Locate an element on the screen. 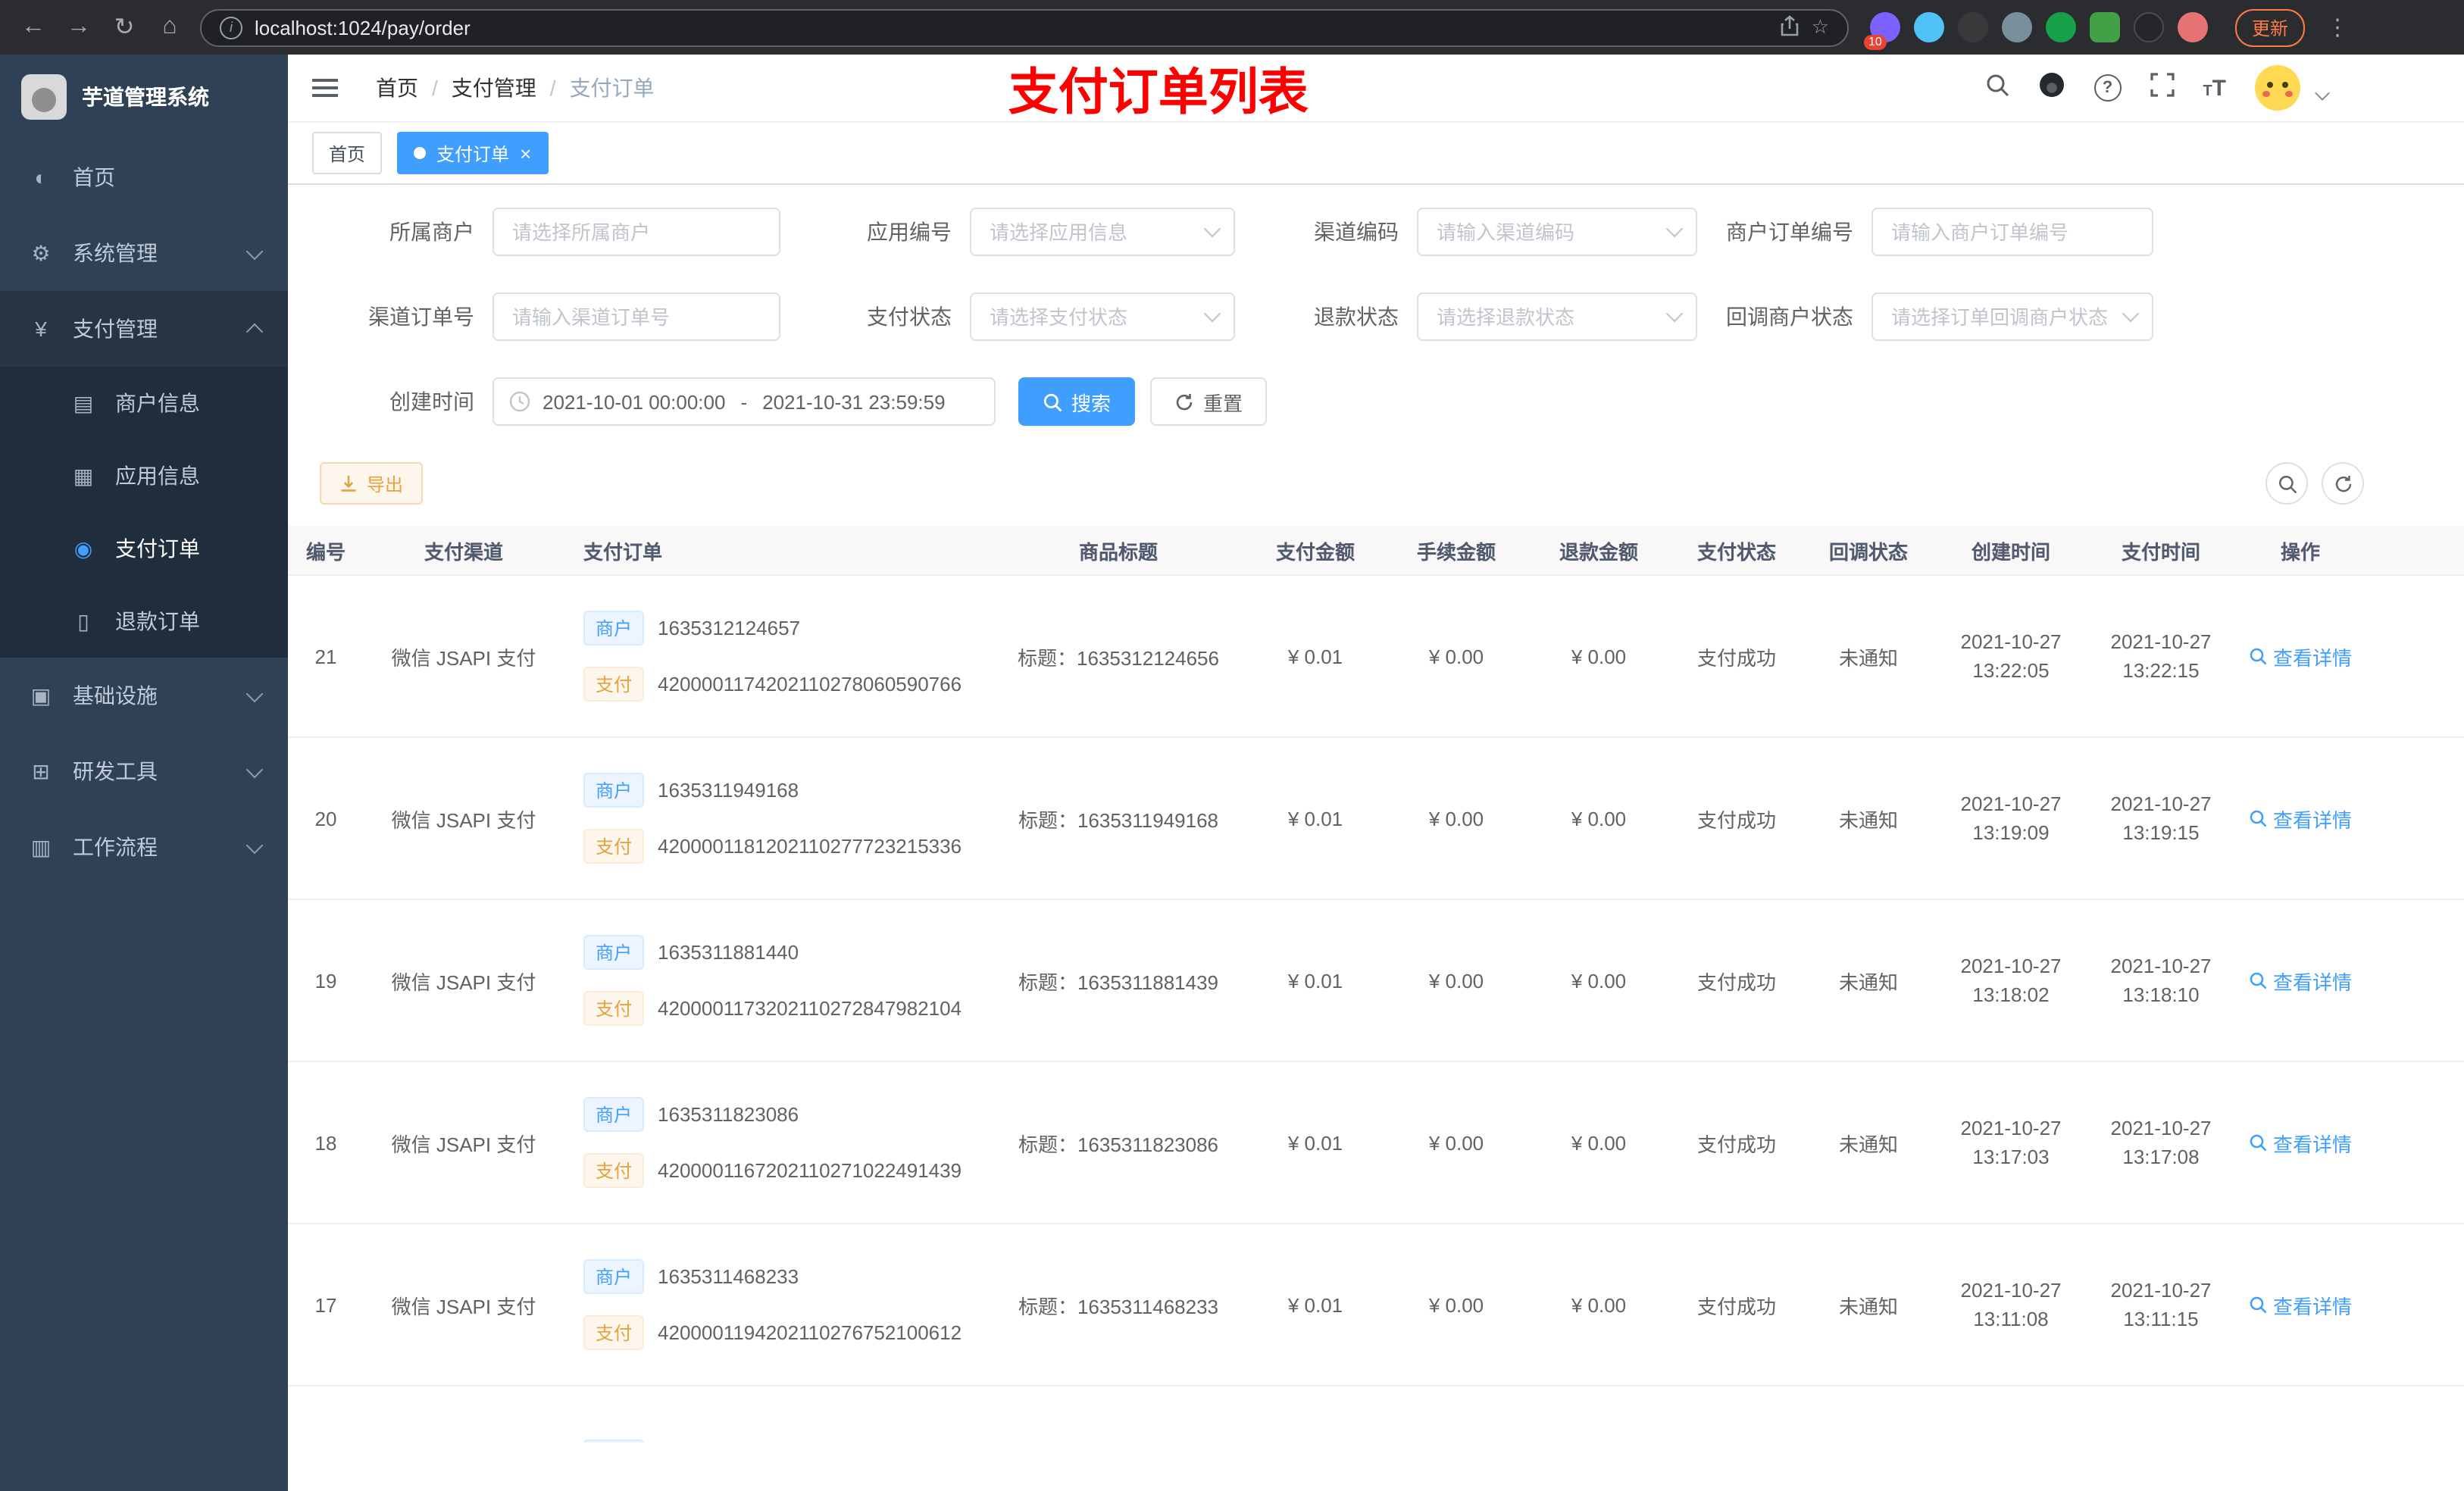 Image resolution: width=2464 pixels, height=1491 pixels. cell-title: 标题：1635311468233 is located at coordinates (1118, 1306).